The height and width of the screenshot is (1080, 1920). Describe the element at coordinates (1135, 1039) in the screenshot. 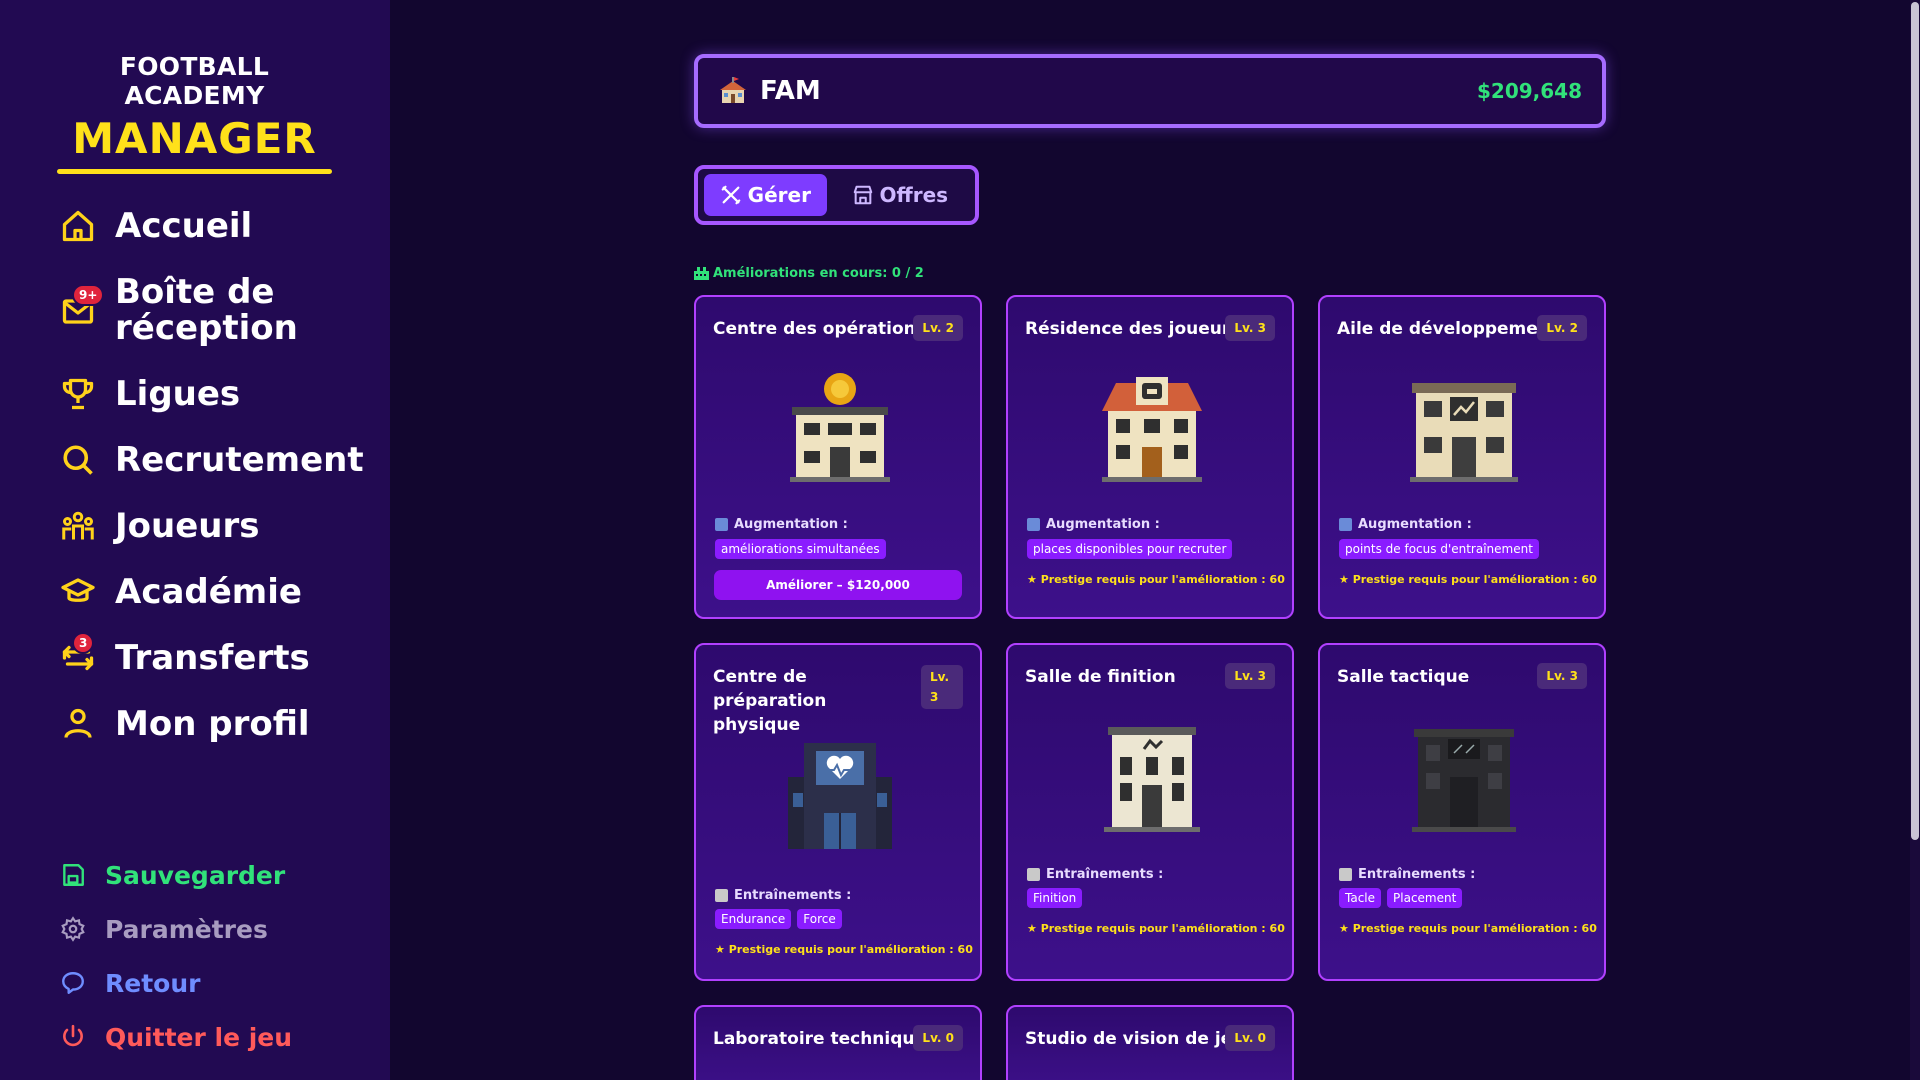

I see `card-title: Studio de vision de jeu` at that location.